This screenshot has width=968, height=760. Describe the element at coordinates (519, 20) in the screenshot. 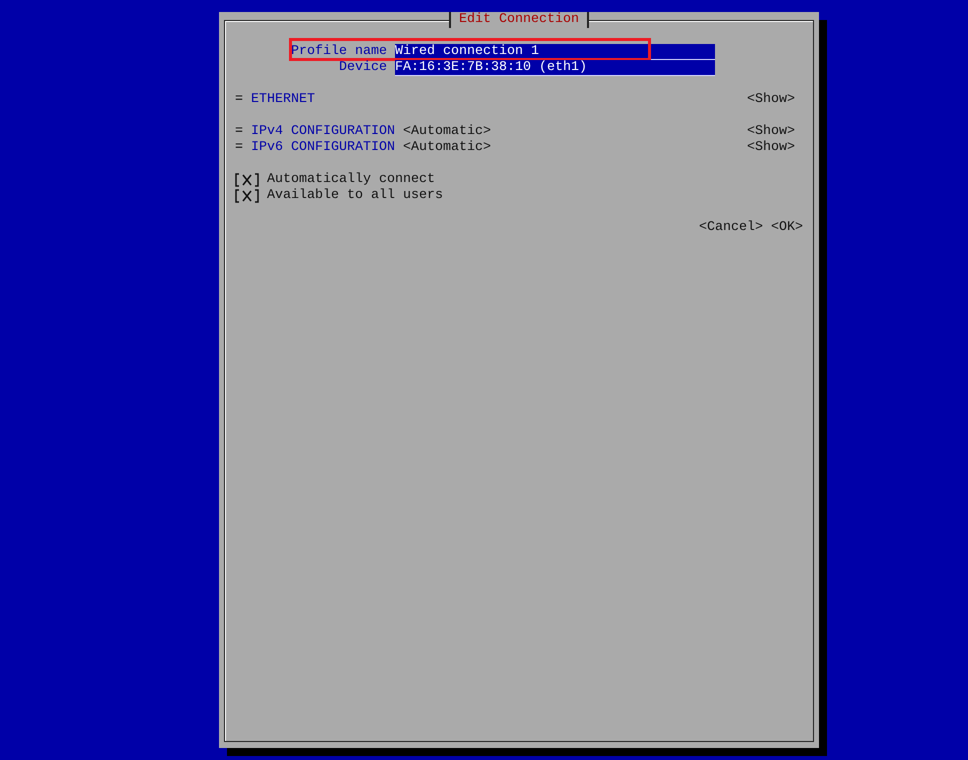

I see `dialog-title: Edit Connection` at that location.